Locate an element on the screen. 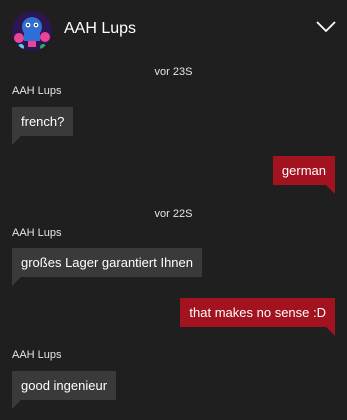 The width and height of the screenshot is (347, 420). message-timestamp: vor 22S is located at coordinates (173, 214).